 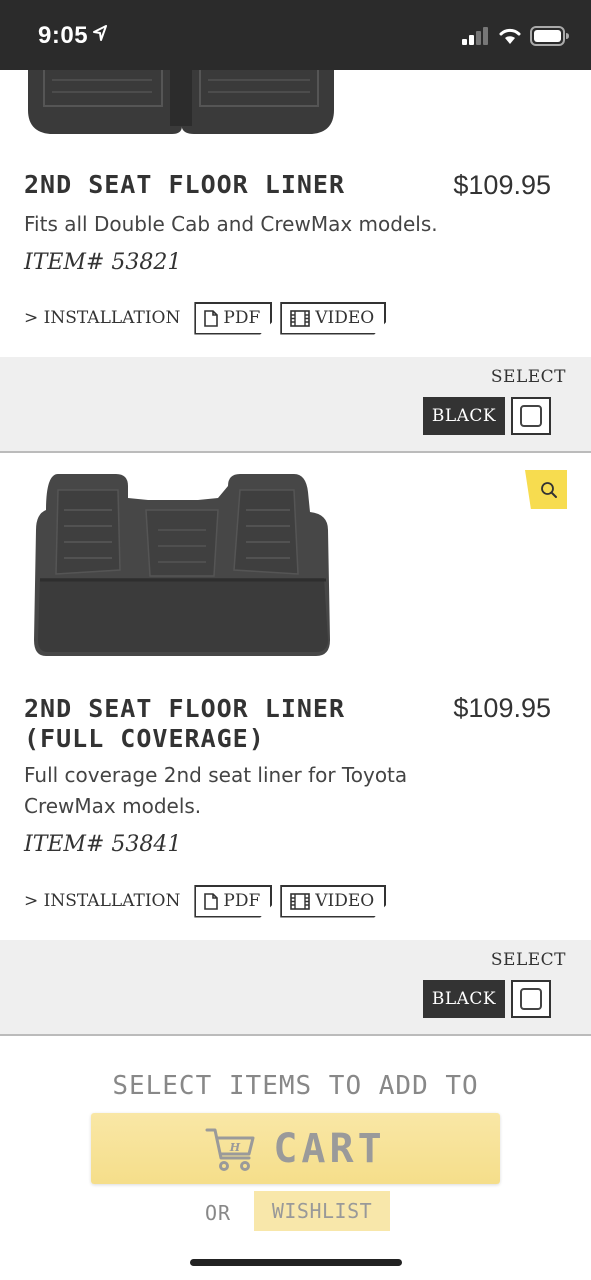 What do you see at coordinates (218, 1213) in the screenshot?
I see `or-label: OR` at bounding box center [218, 1213].